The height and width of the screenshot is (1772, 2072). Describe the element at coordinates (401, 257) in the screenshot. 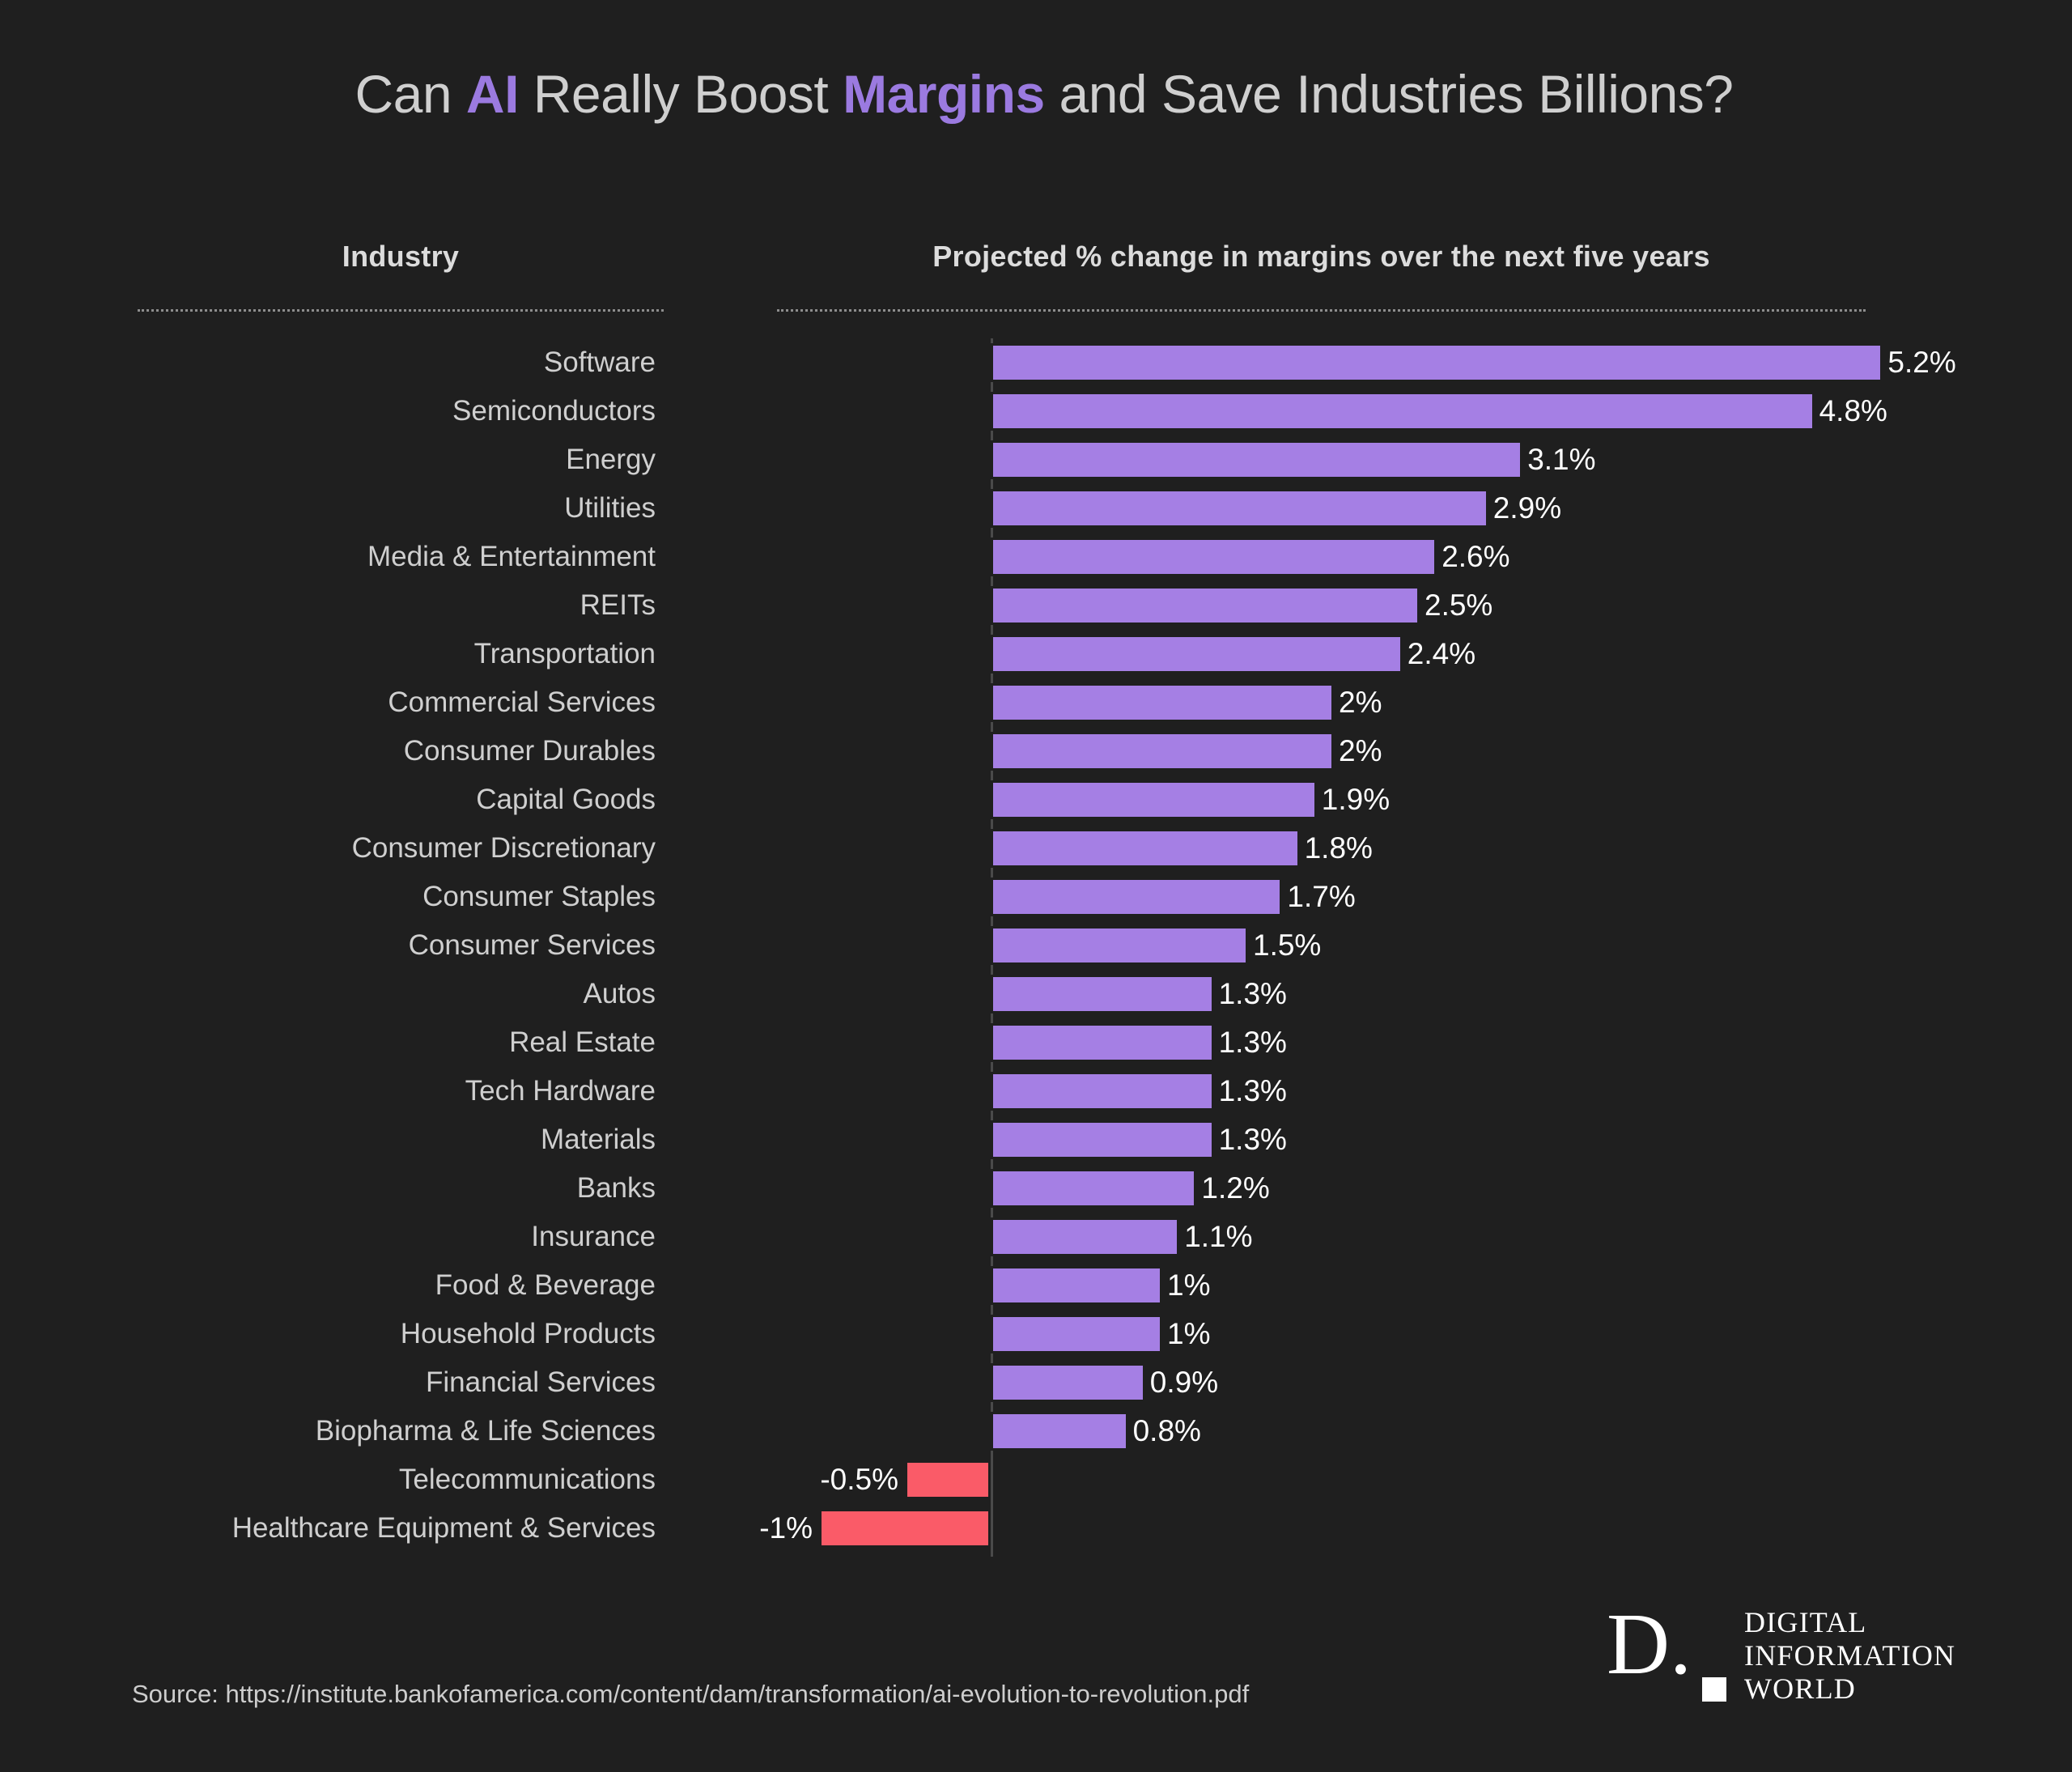

I see `header-industry: Industry` at that location.